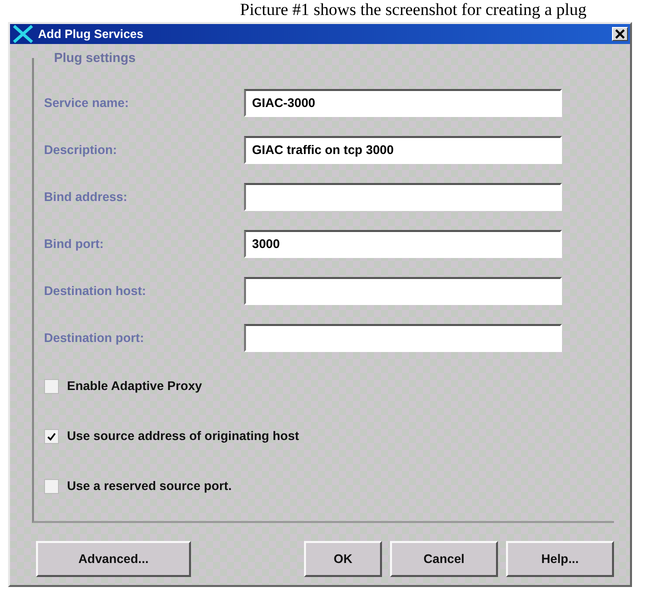  I want to click on window-title: Add Plug Services, so click(91, 34).